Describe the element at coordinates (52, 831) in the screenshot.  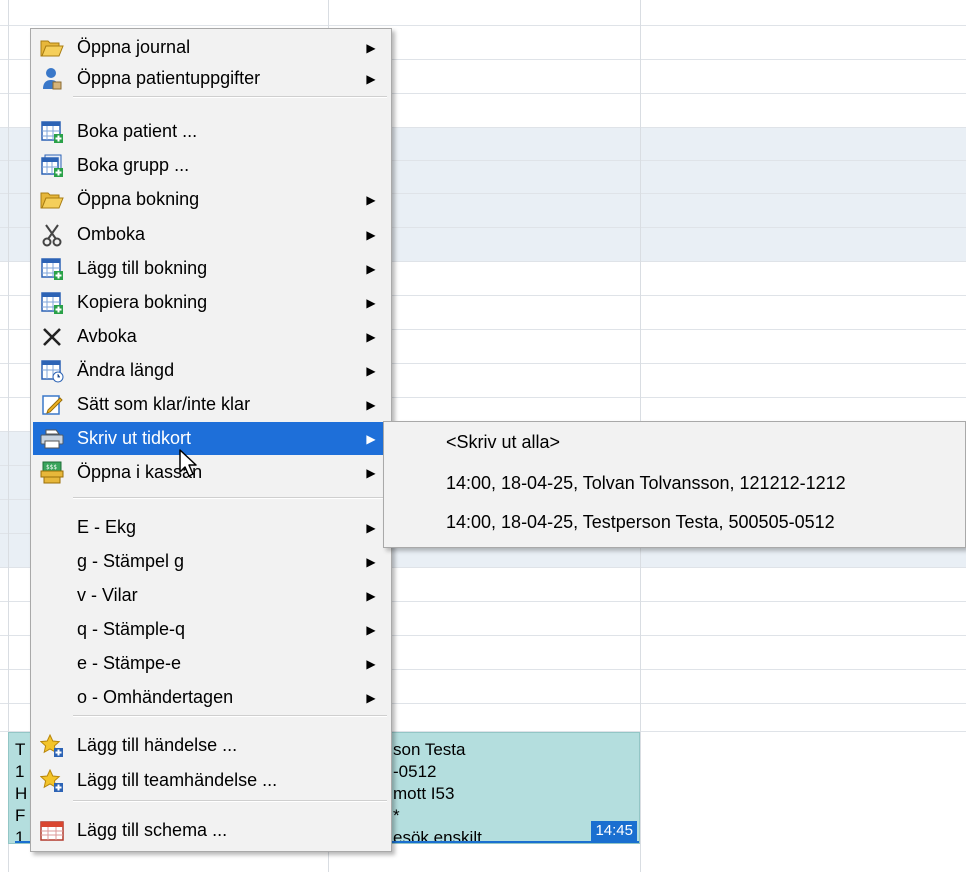
I see `schedule-icon` at that location.